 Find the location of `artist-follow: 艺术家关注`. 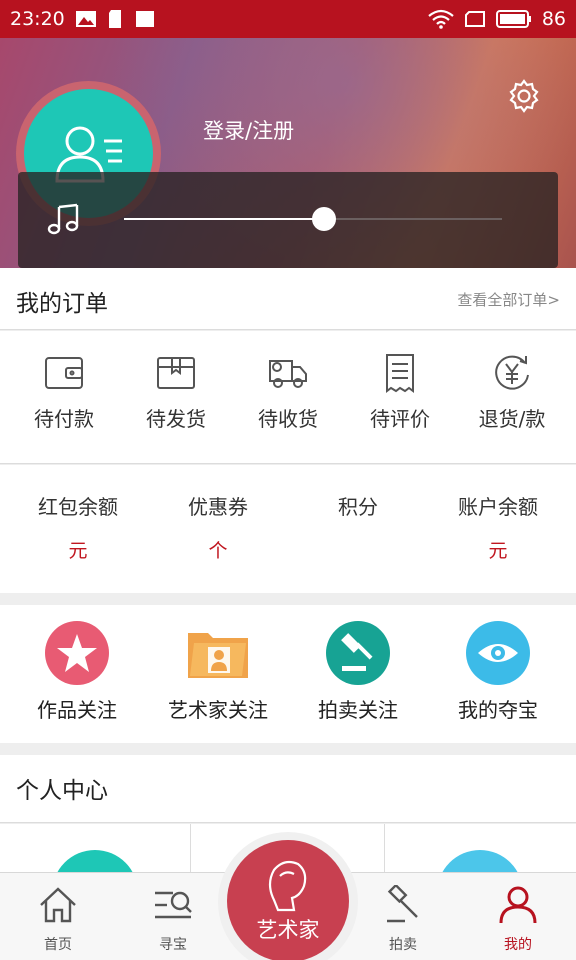

artist-follow: 艺术家关注 is located at coordinates (218, 674).